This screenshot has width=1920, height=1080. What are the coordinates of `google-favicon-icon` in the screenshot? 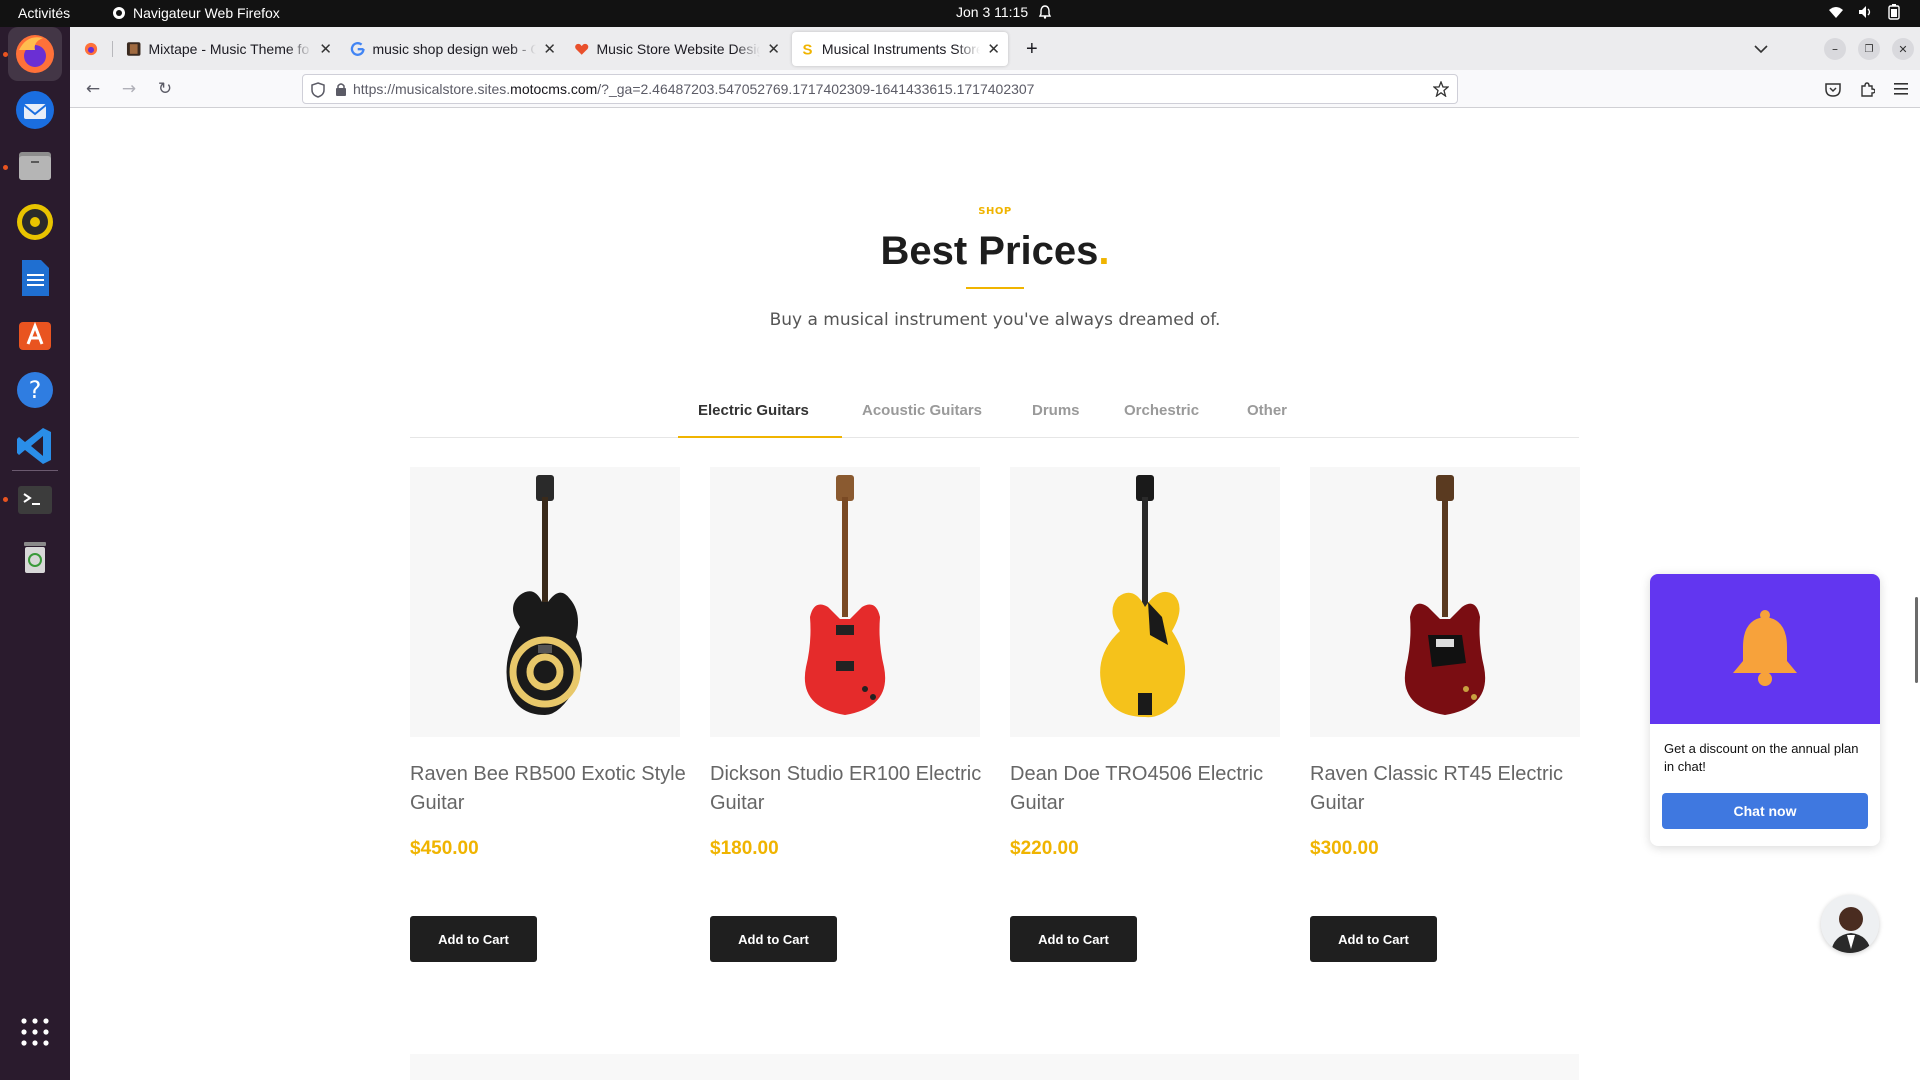 It's located at (357, 49).